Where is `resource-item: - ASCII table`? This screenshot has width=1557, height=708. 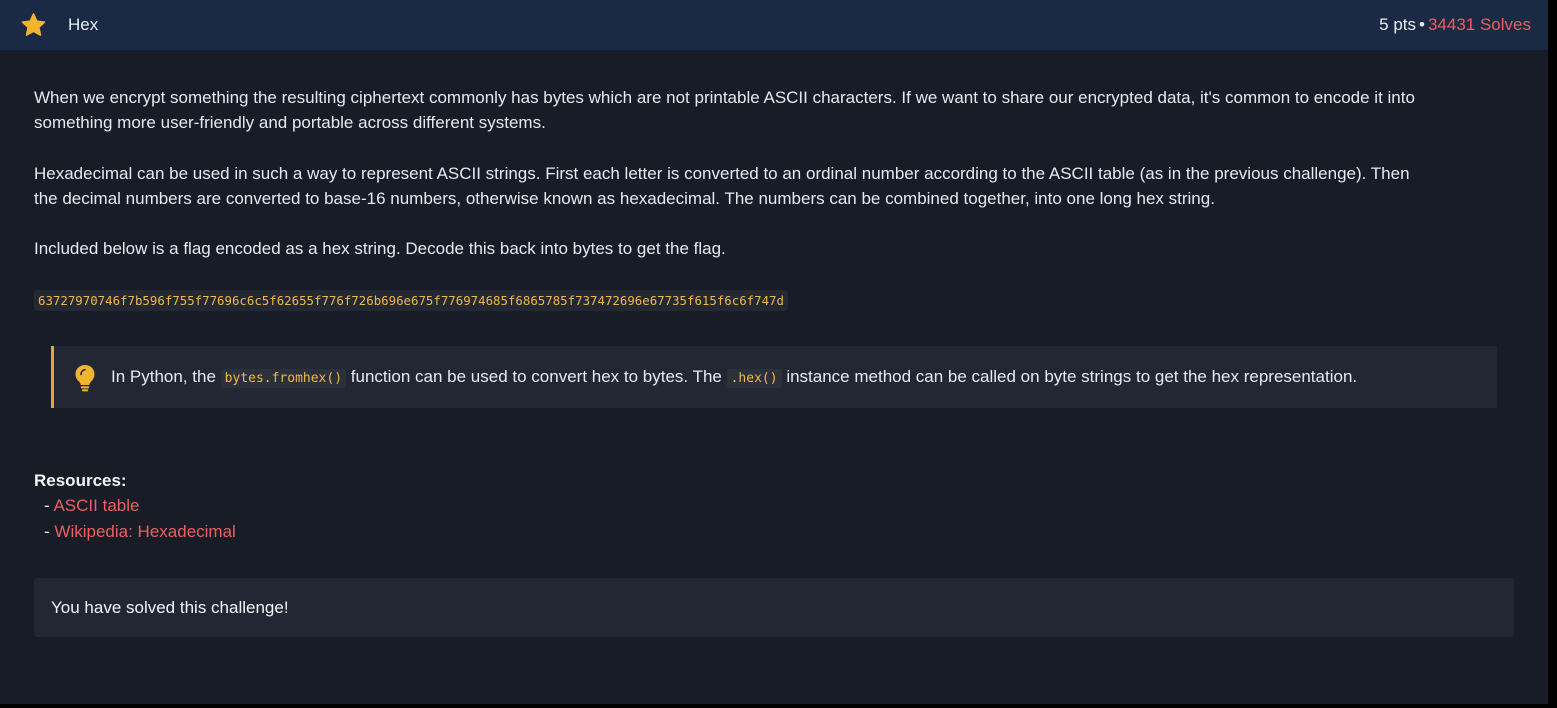 resource-item: - ASCII table is located at coordinates (91, 506).